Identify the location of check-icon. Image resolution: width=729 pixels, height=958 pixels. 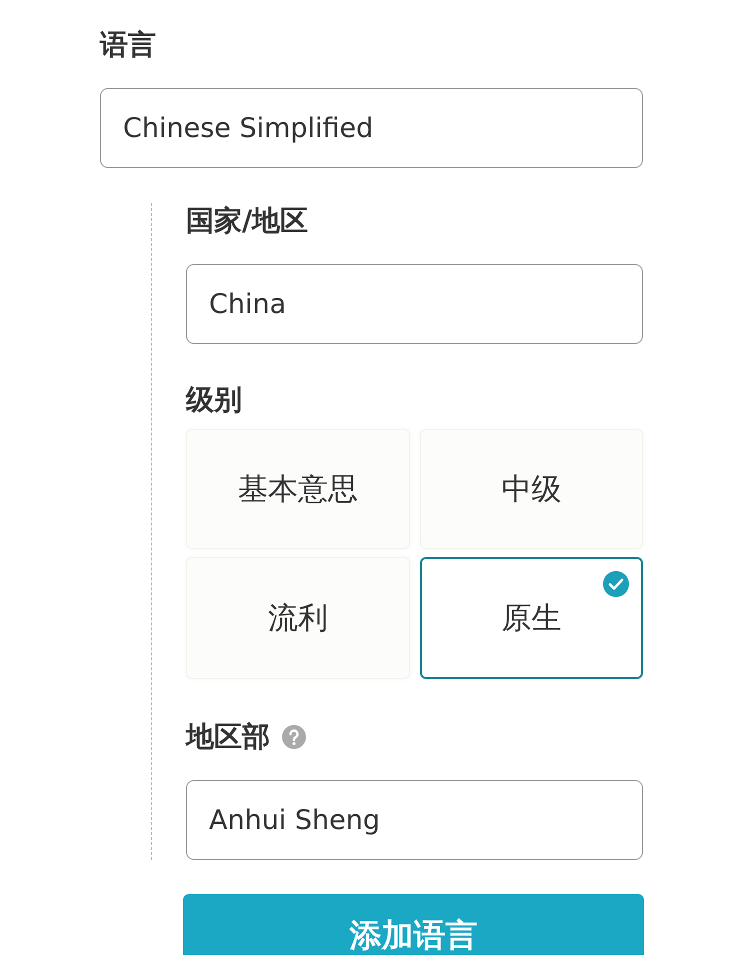
(616, 584).